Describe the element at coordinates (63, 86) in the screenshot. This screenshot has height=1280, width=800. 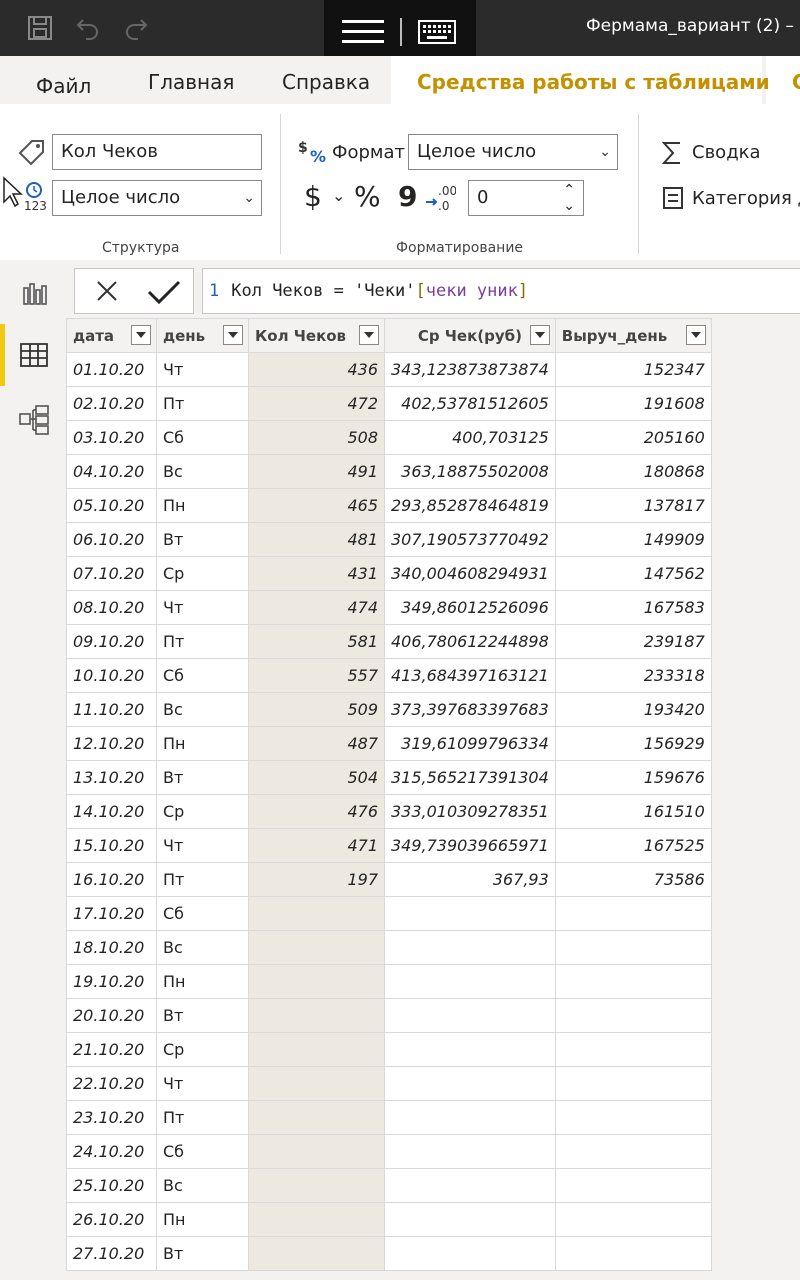
I see `tab-file: Файл` at that location.